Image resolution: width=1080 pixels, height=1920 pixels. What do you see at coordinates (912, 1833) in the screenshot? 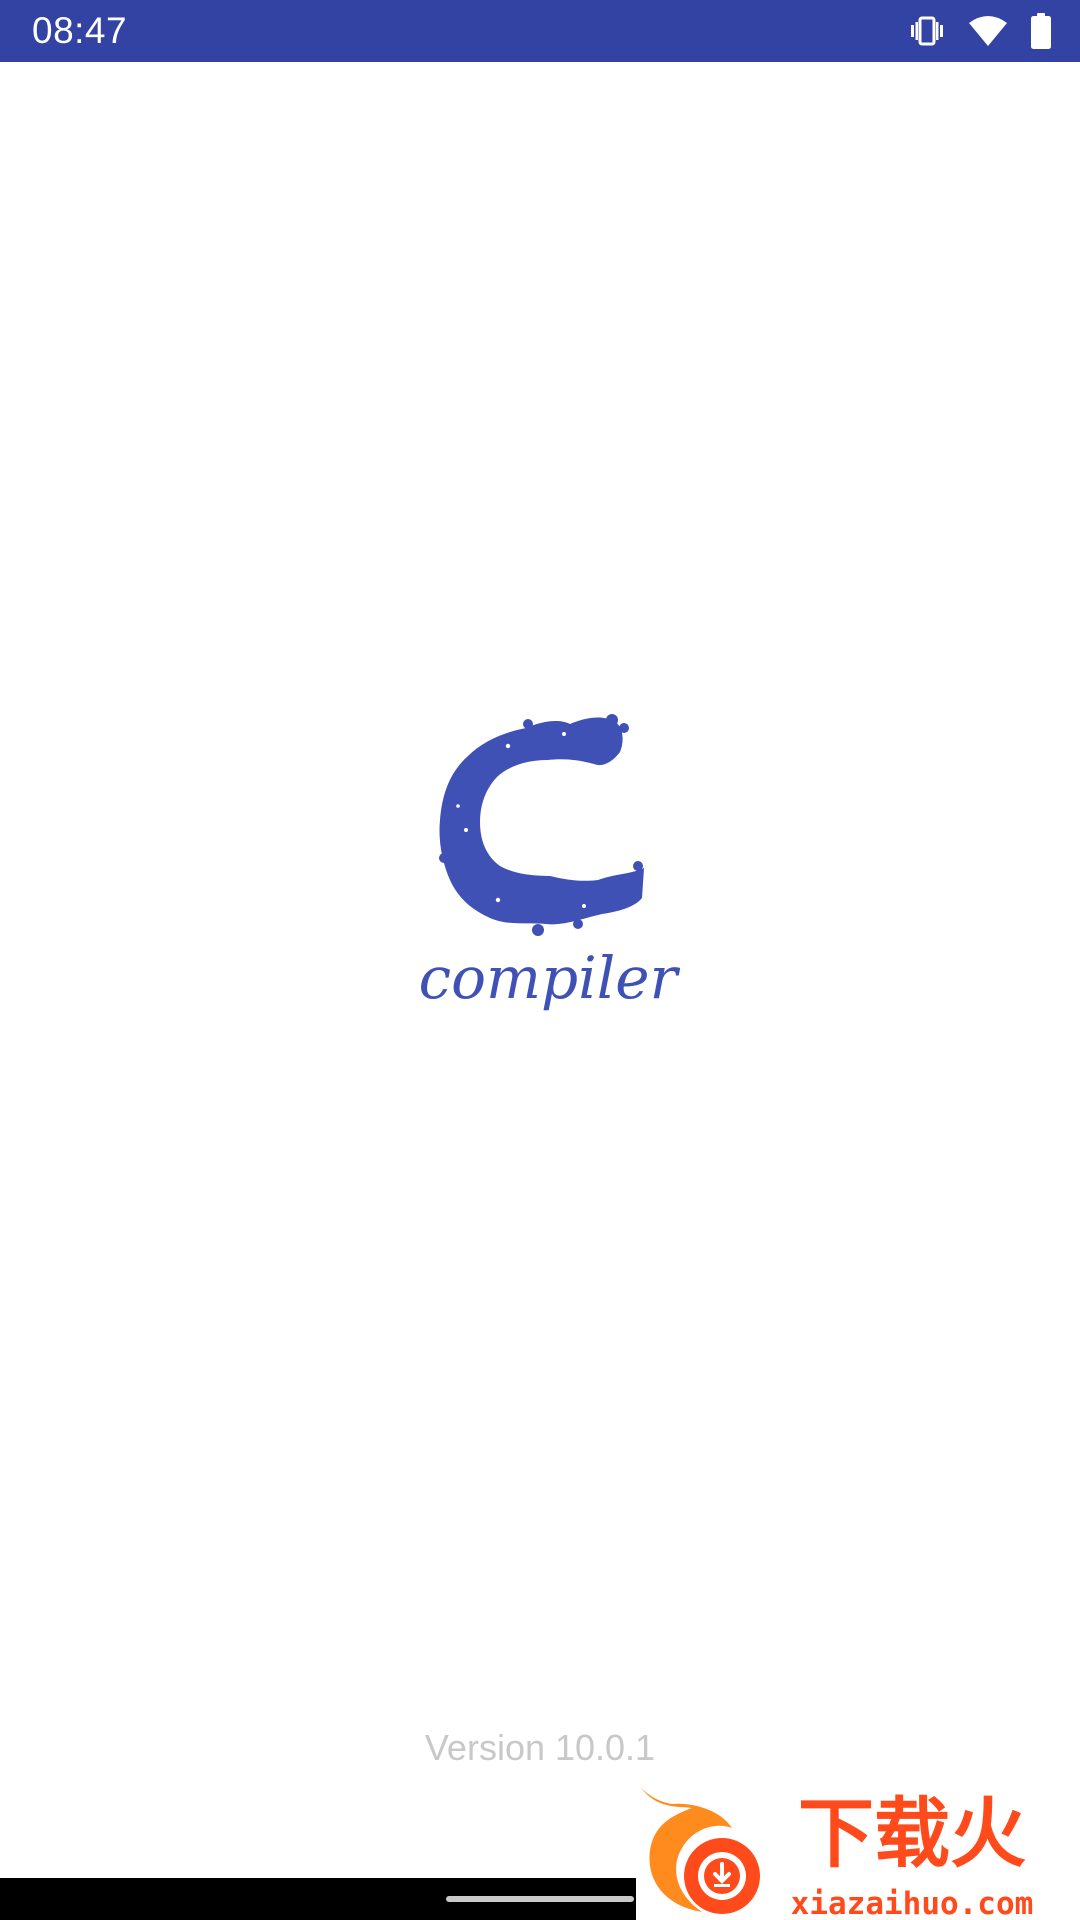
I see `watermark-chinese: 下载火` at bounding box center [912, 1833].